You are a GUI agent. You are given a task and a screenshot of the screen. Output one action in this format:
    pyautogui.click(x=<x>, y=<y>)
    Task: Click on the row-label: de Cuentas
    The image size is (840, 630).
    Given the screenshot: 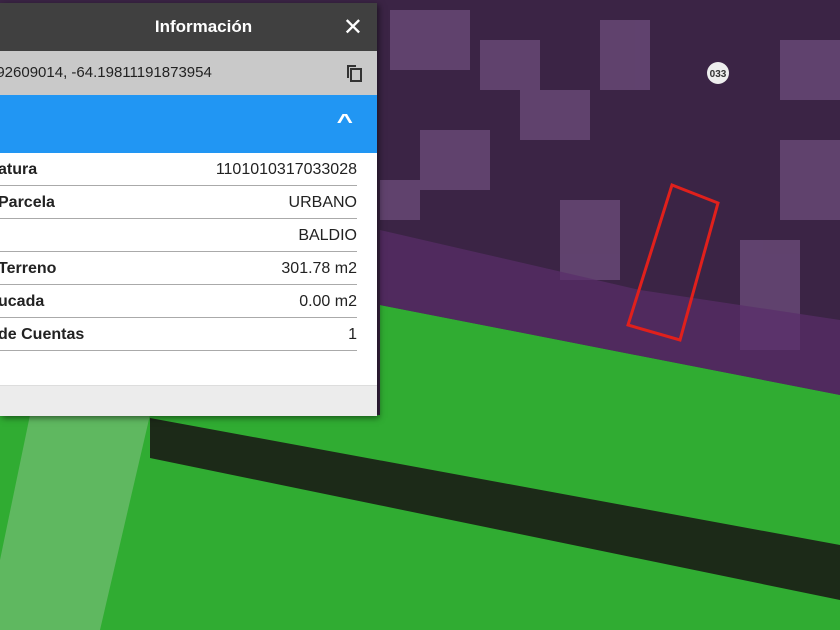 What is the action you would take?
    pyautogui.click(x=42, y=334)
    